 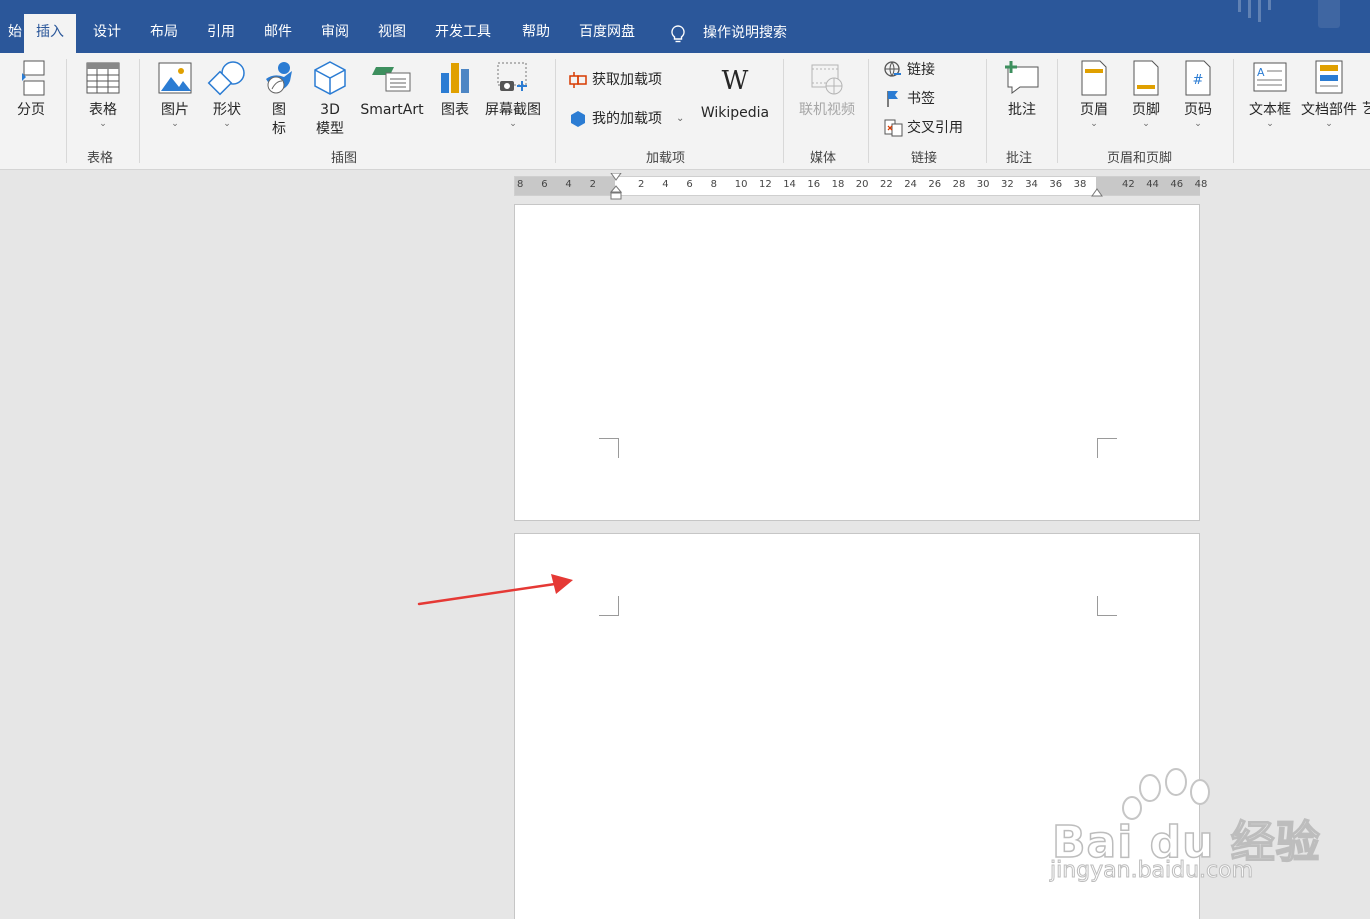 What do you see at coordinates (983, 184) in the screenshot?
I see `ruler-tick-label: 30` at bounding box center [983, 184].